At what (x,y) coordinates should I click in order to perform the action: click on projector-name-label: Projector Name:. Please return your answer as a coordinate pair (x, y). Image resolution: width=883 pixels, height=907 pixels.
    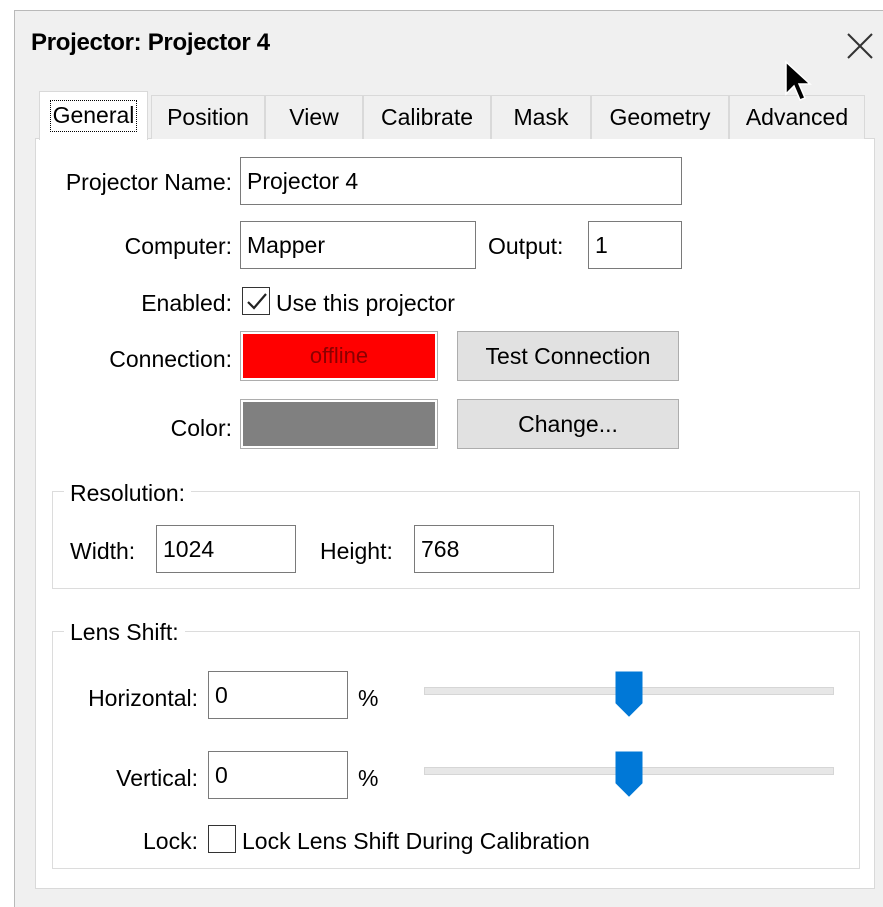
    Looking at the image, I should click on (148, 182).